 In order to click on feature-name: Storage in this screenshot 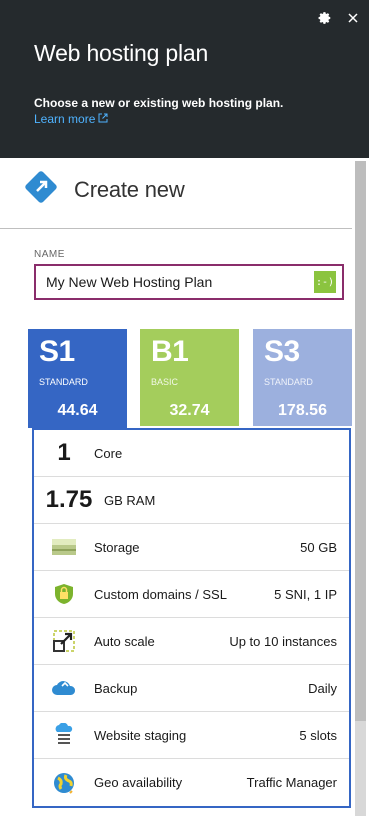, I will do `click(117, 547)`.